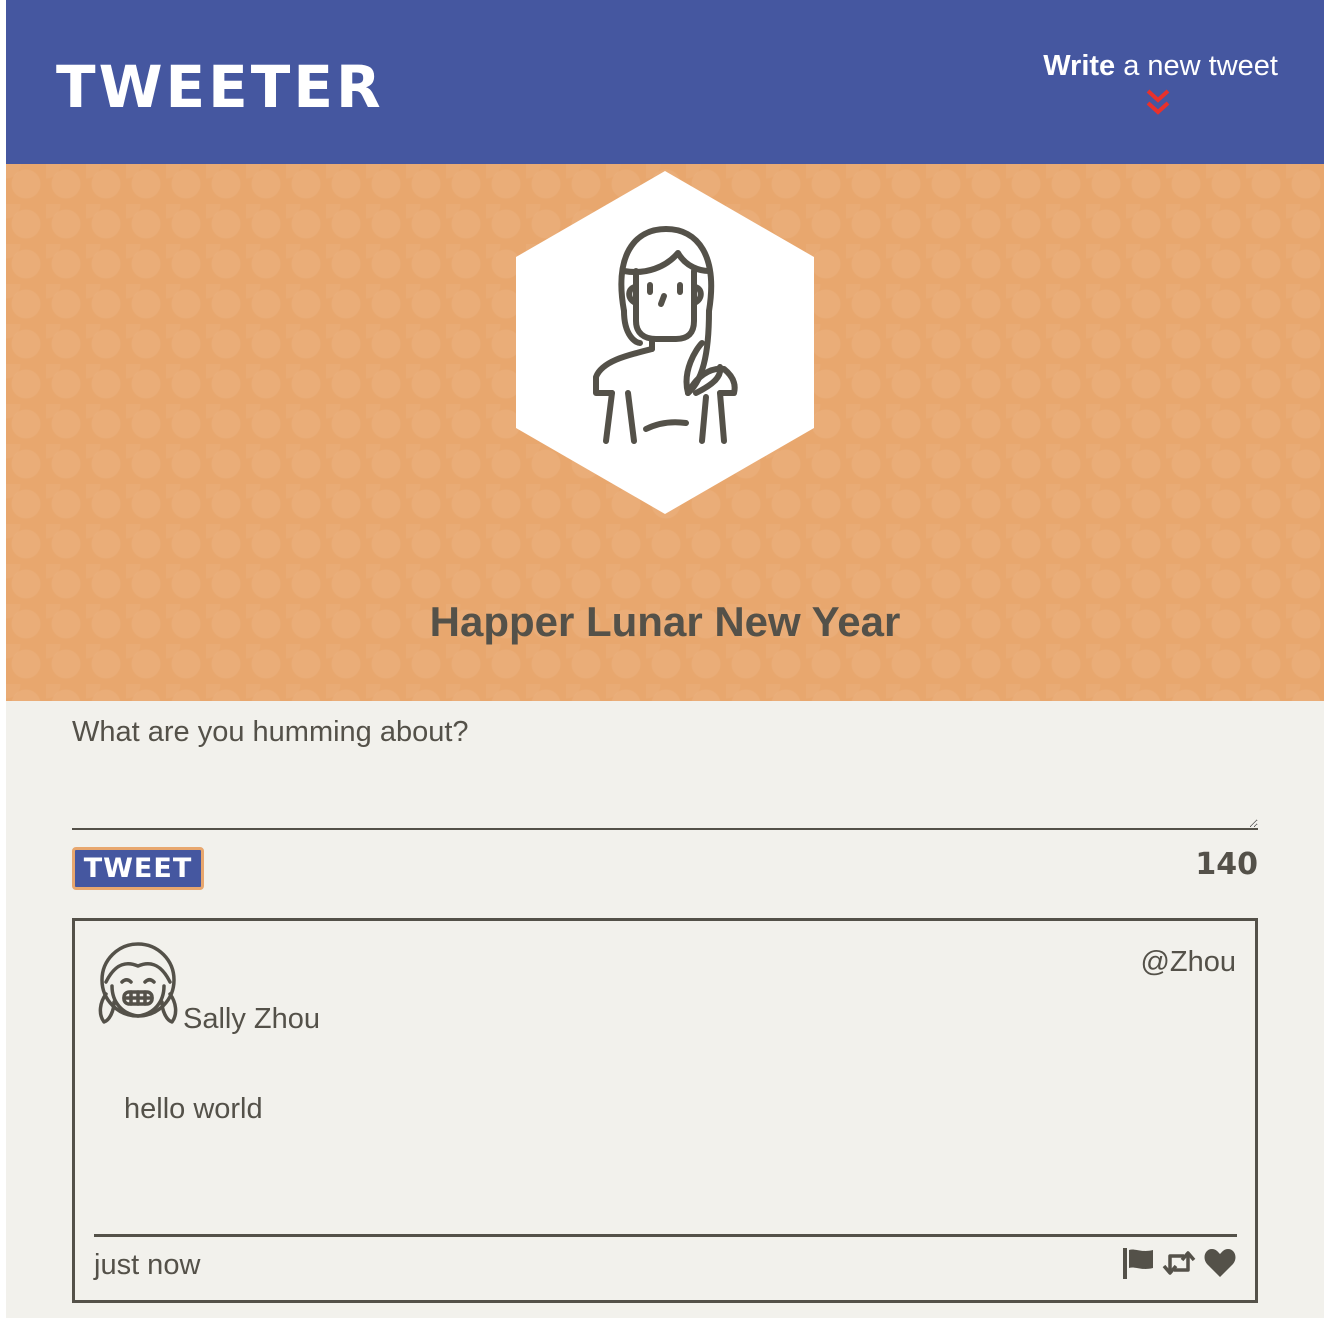  Describe the element at coordinates (665, 1265) in the screenshot. I see `tweet-footer: just now` at that location.